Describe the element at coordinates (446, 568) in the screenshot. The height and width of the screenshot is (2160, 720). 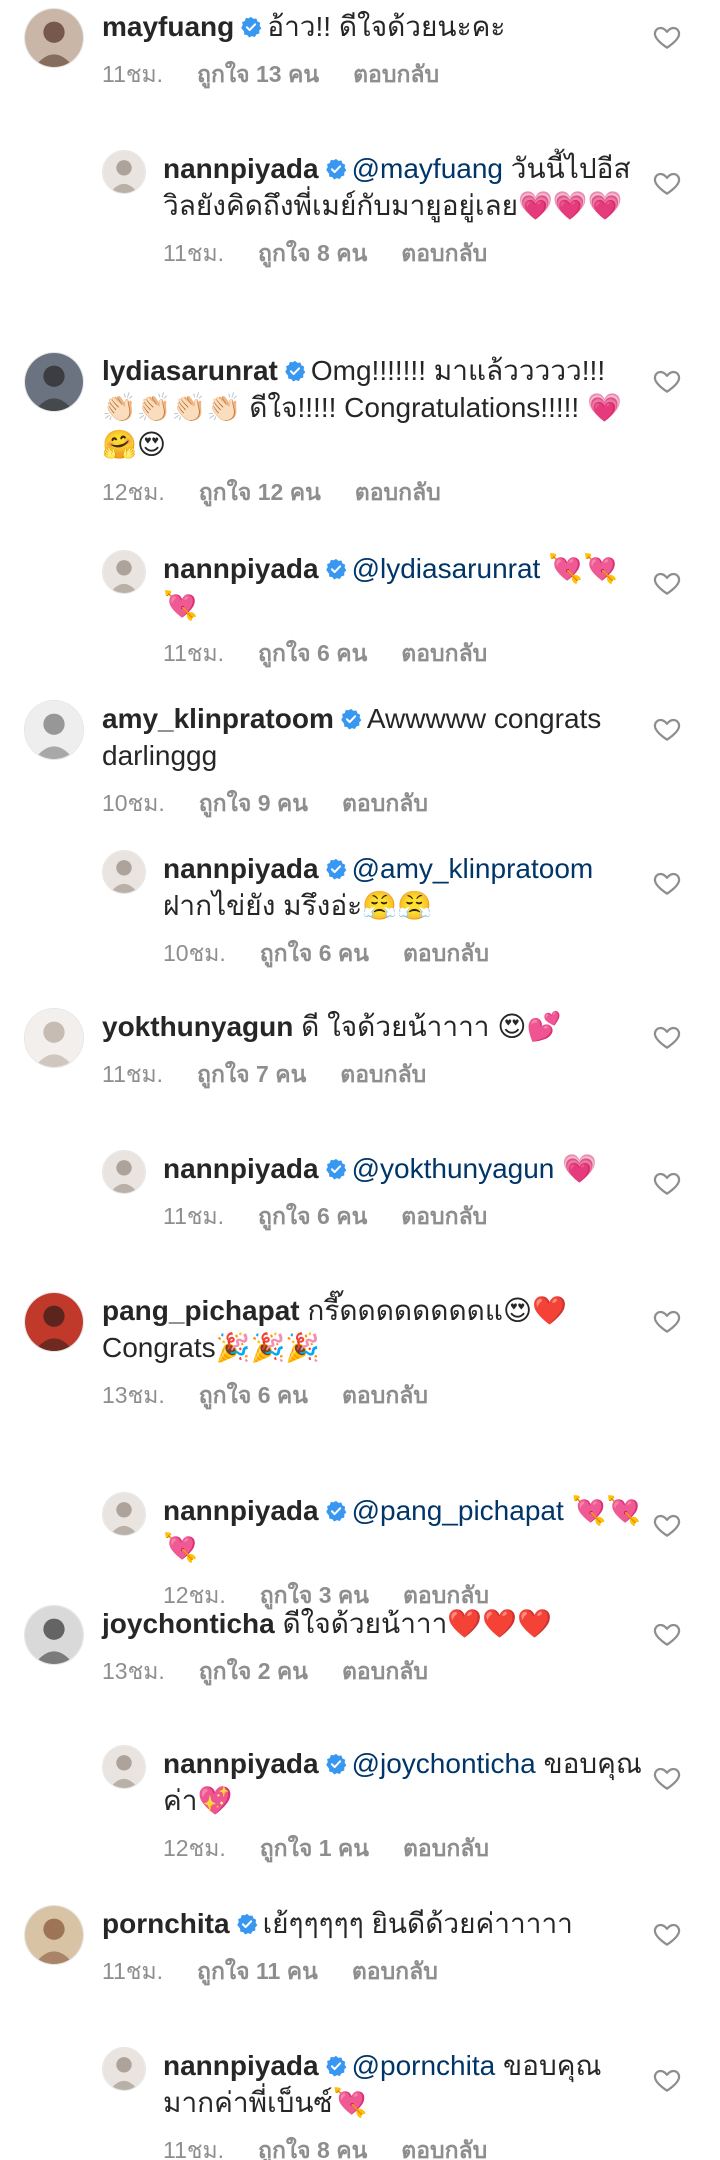
I see `mention-link: @lydiasarunrat` at that location.